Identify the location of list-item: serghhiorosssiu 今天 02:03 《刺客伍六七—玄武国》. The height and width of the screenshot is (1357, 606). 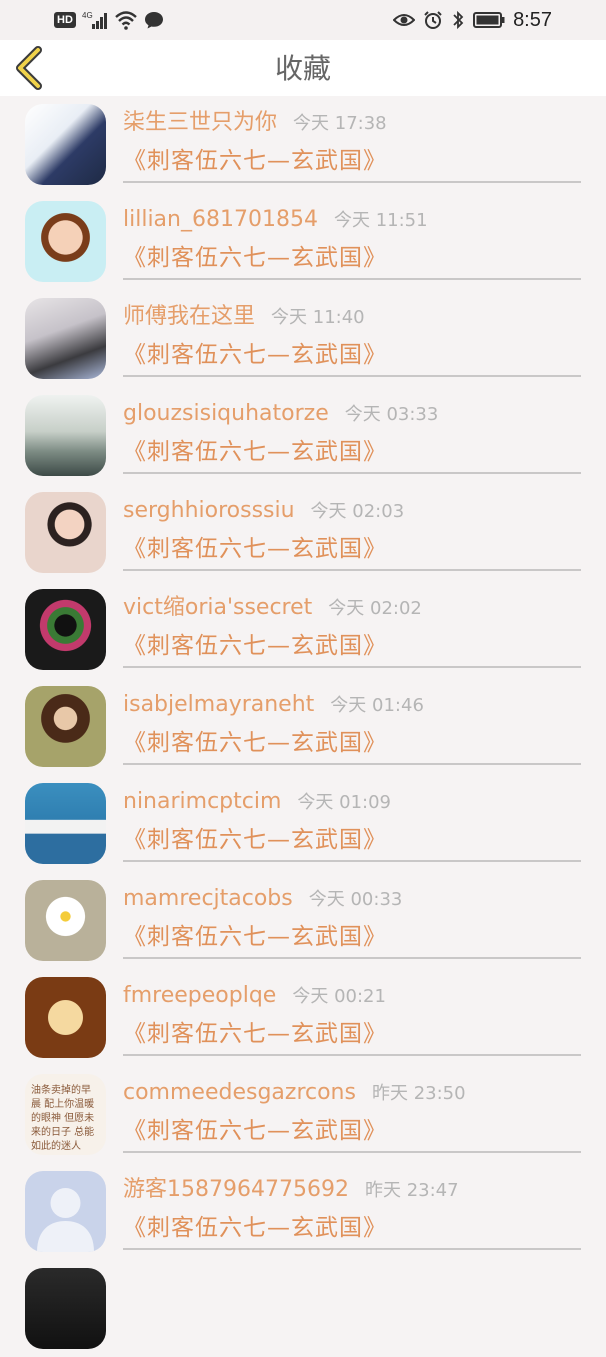
(303, 532).